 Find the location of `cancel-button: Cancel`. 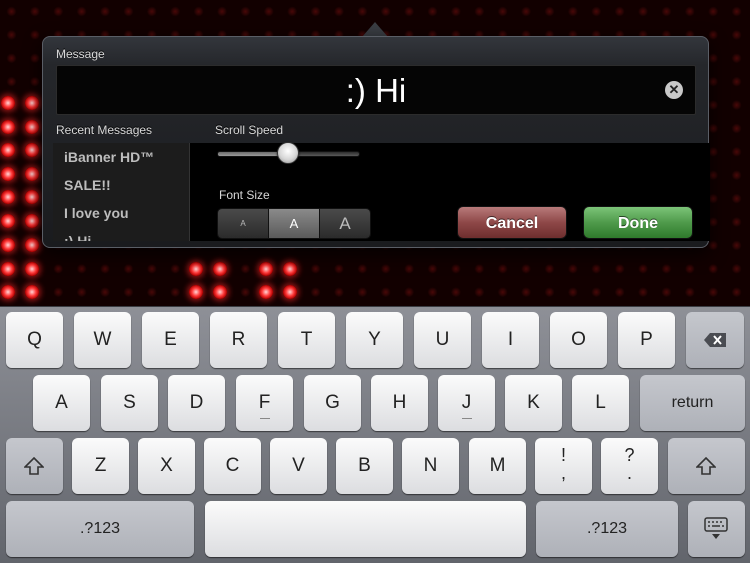

cancel-button: Cancel is located at coordinates (512, 222).